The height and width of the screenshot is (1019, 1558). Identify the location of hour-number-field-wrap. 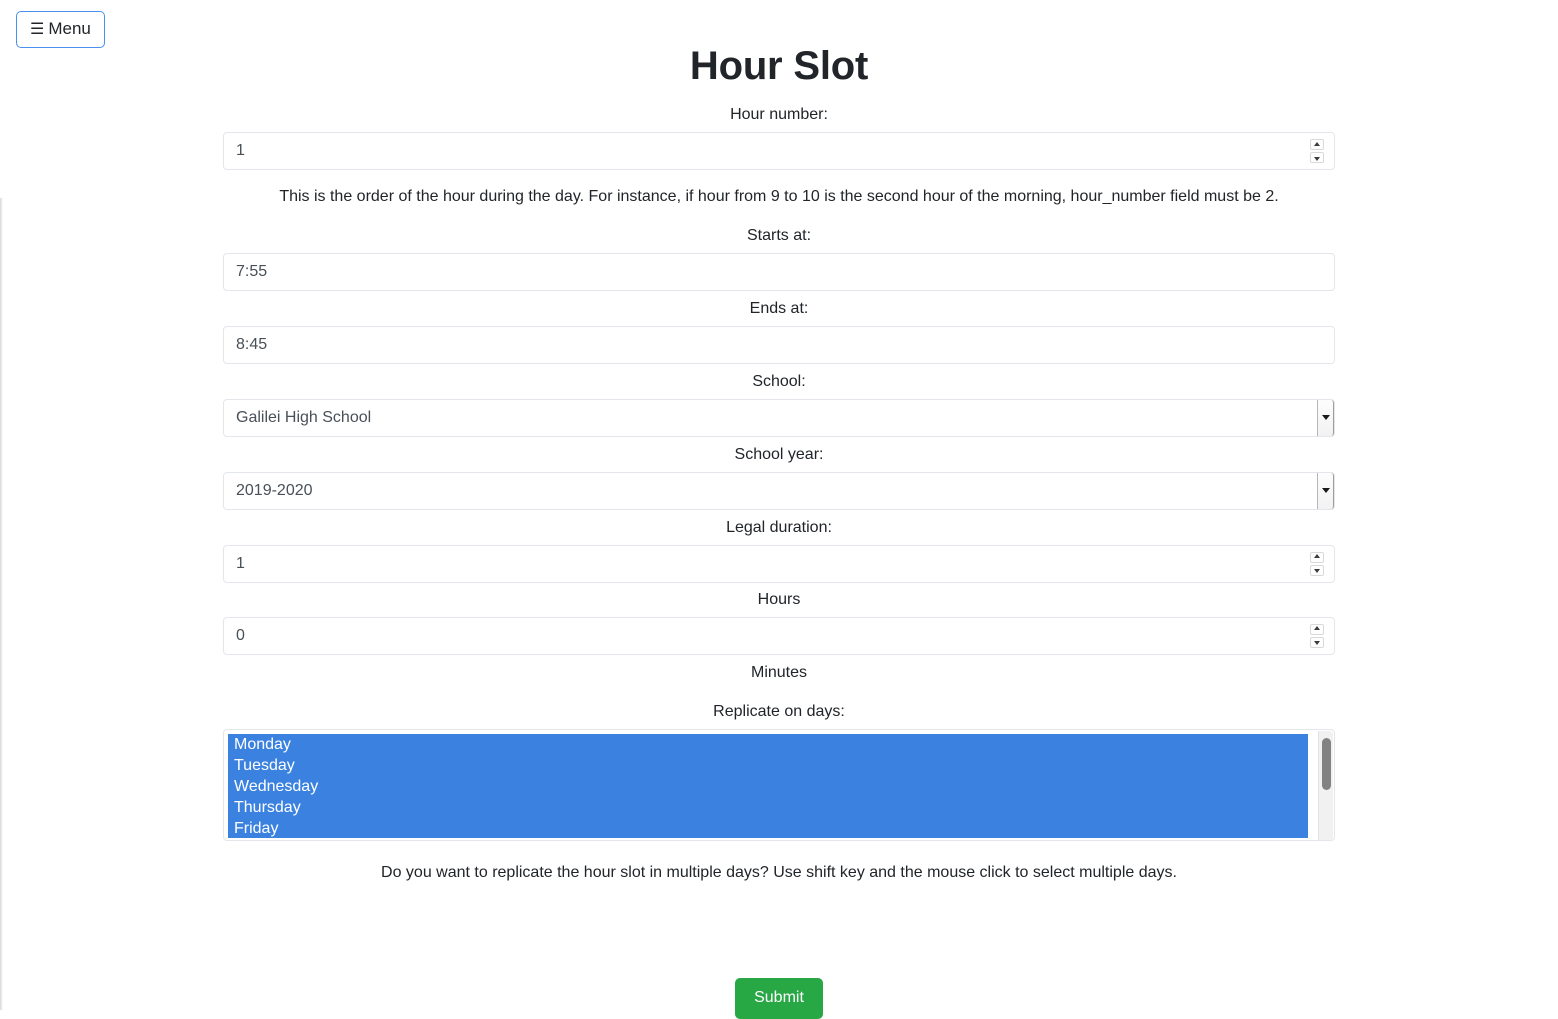
(779, 151).